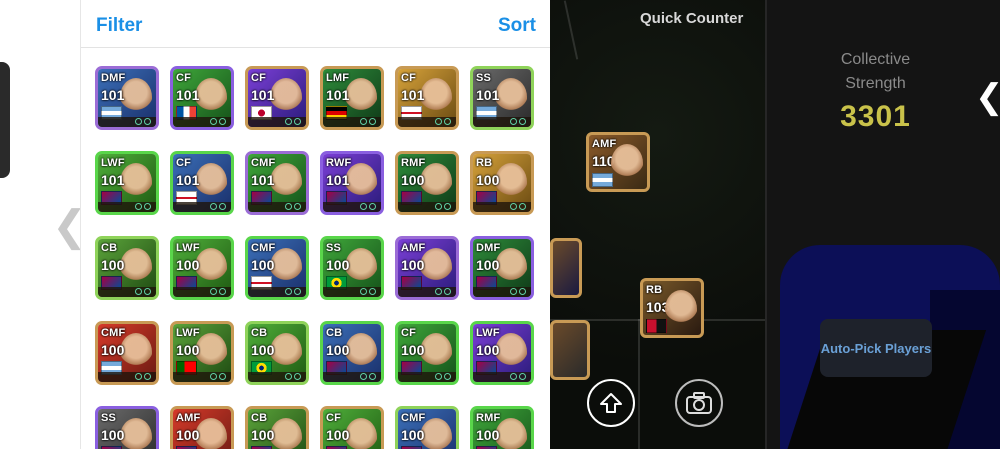 The height and width of the screenshot is (449, 1000). I want to click on player-card: DMF 100, so click(502, 268).